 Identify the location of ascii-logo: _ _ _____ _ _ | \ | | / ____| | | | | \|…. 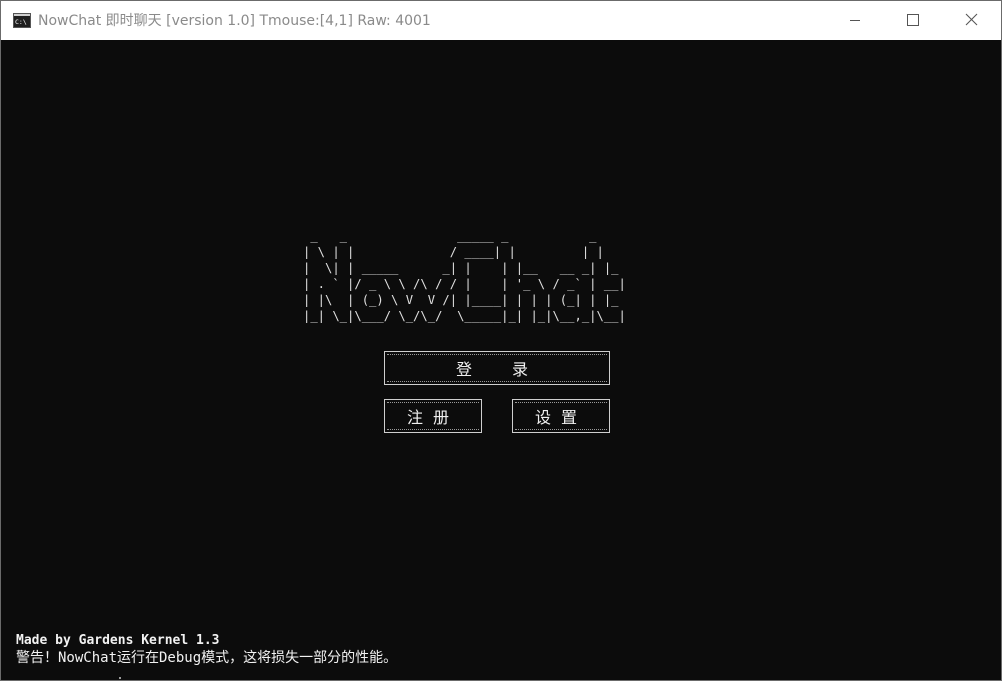
(464, 276).